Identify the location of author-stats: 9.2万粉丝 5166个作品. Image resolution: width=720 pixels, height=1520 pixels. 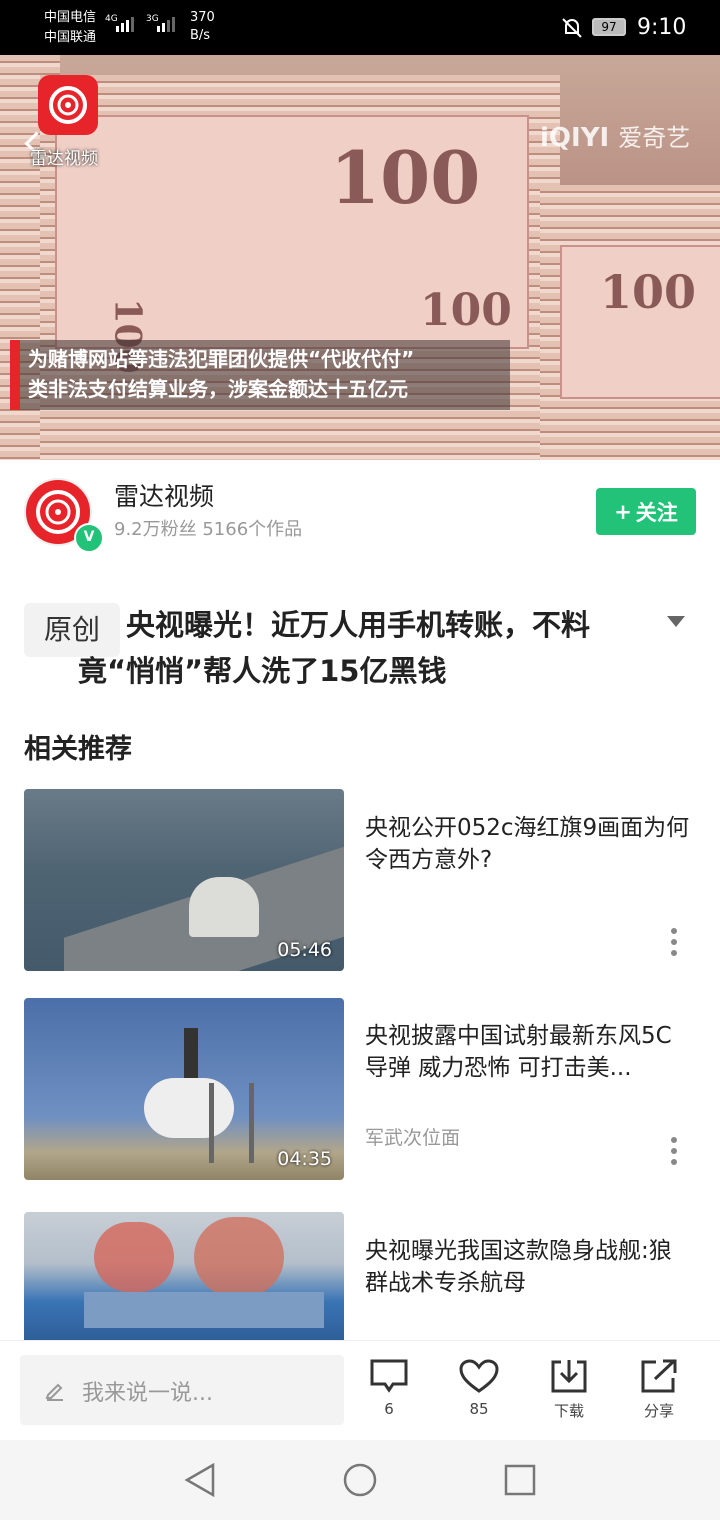
(208, 529).